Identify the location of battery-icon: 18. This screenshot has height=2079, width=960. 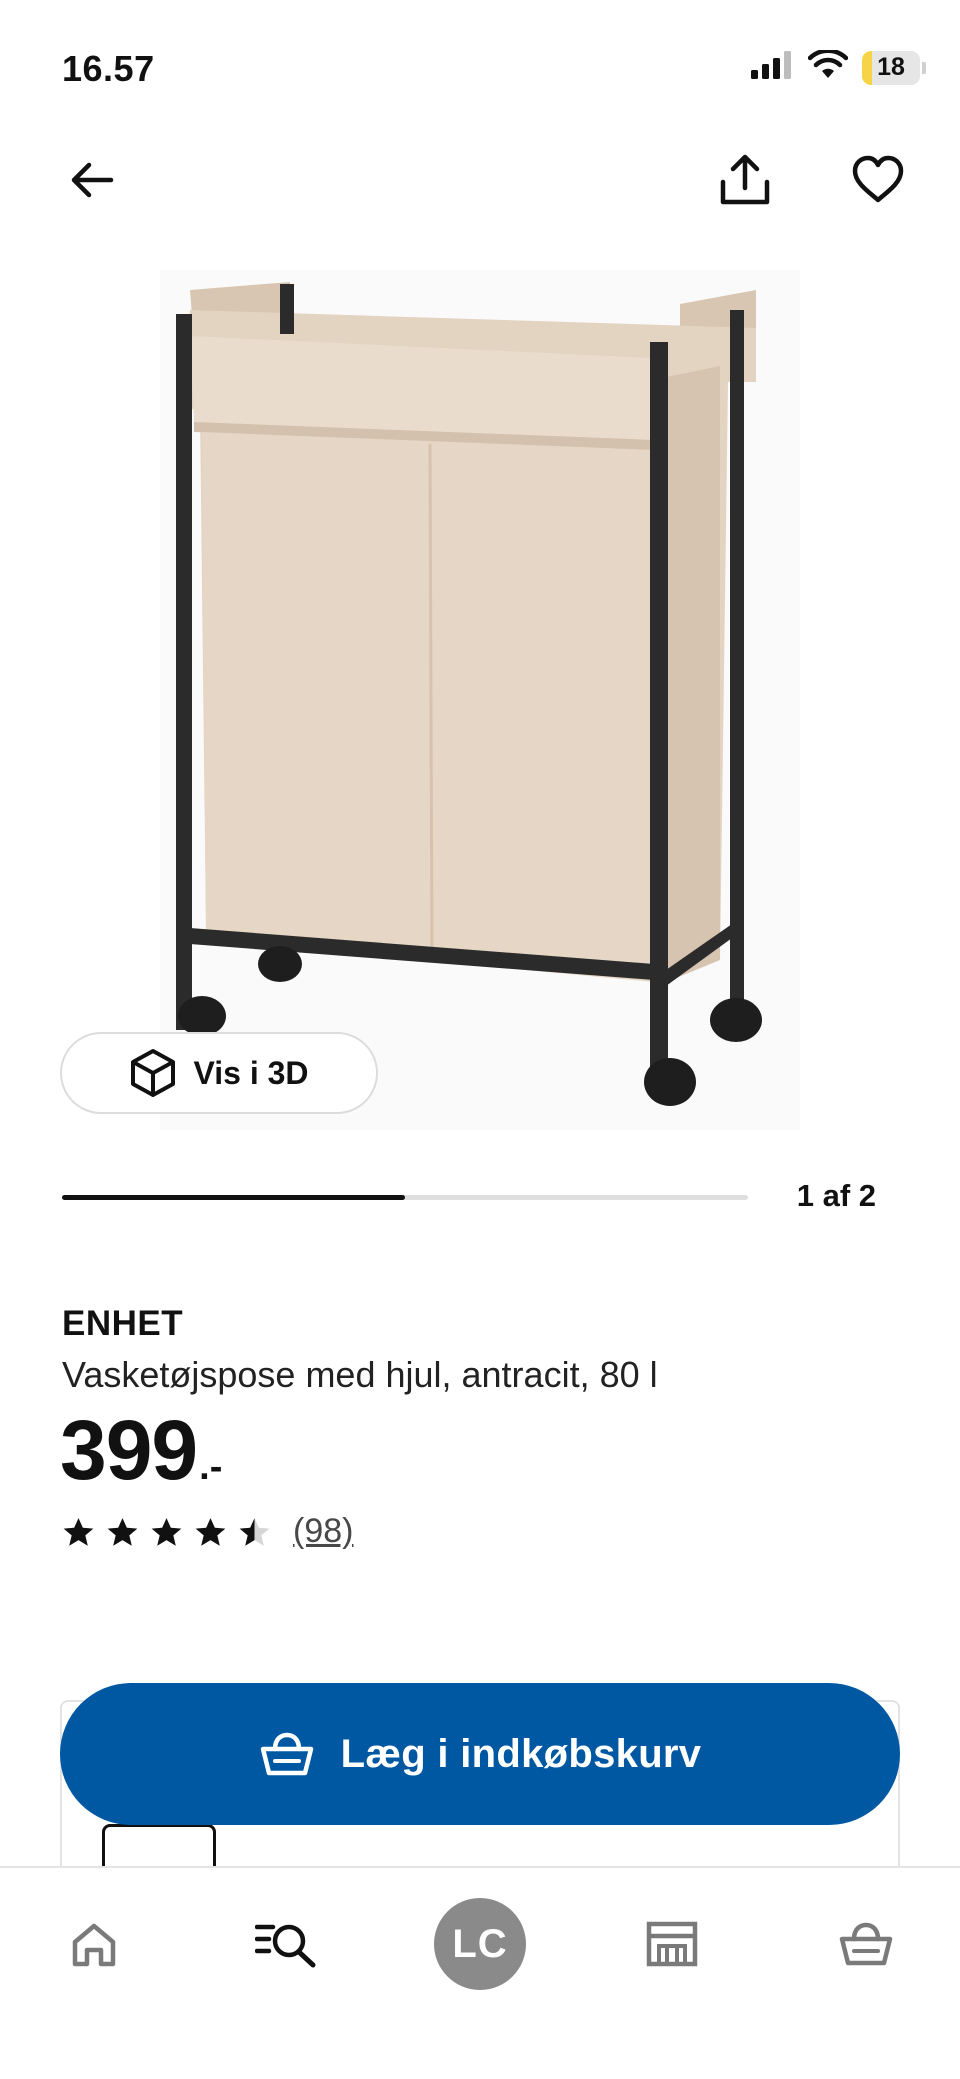
(894, 67).